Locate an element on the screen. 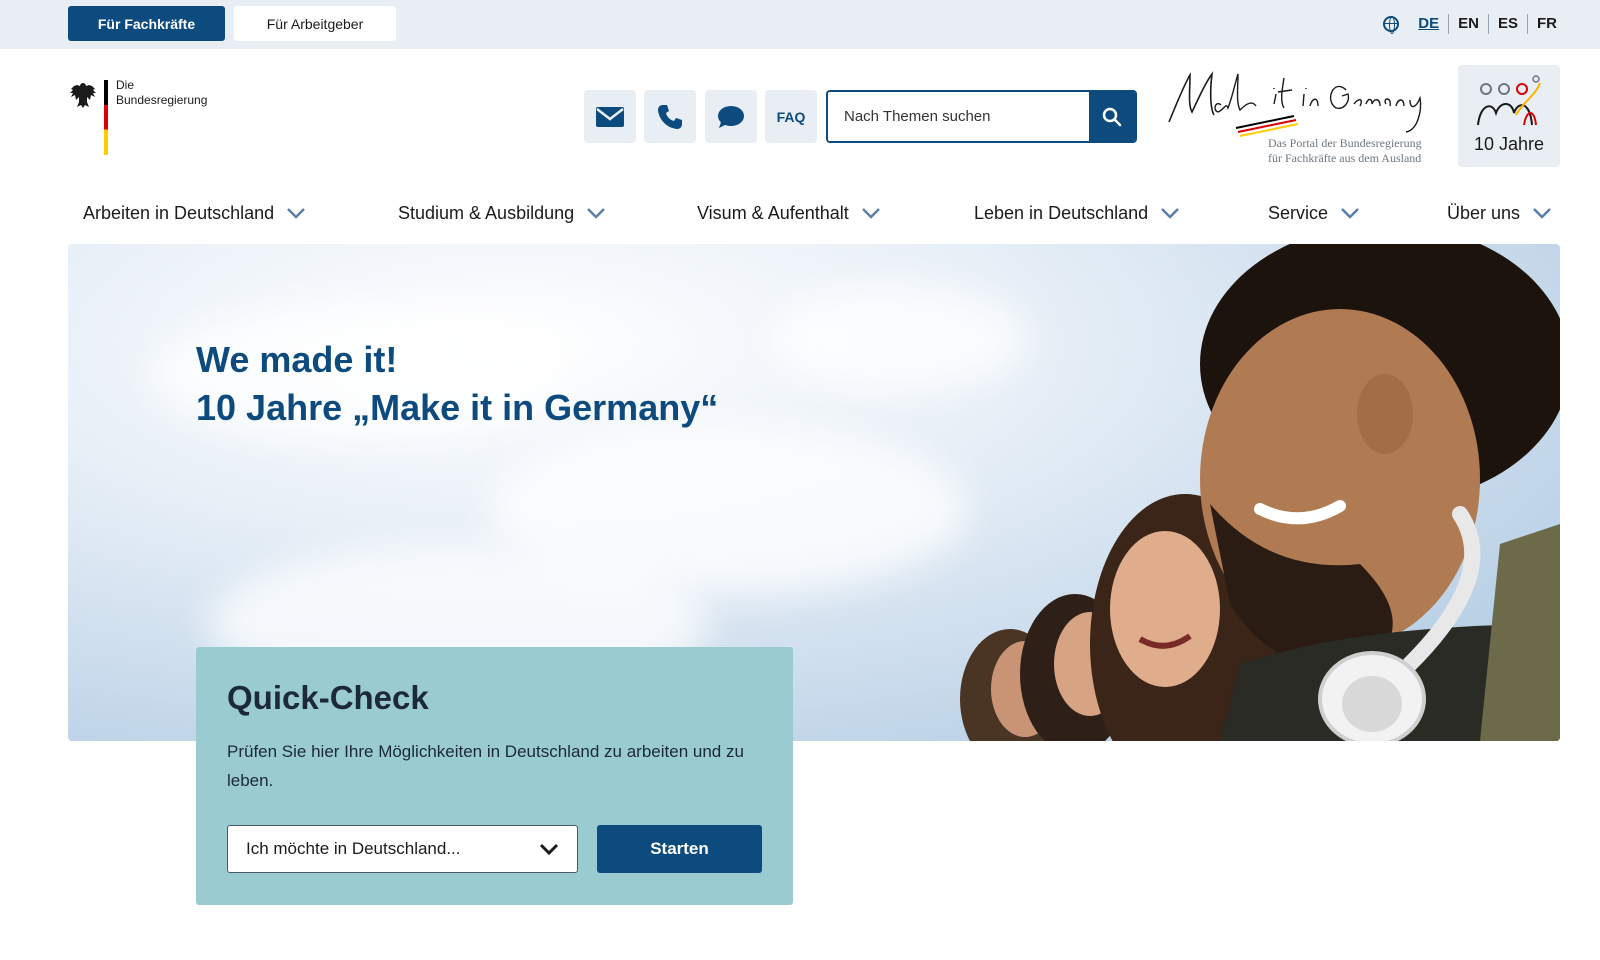 Image resolution: width=1600 pixels, height=960 pixels. search-input is located at coordinates (958, 116).